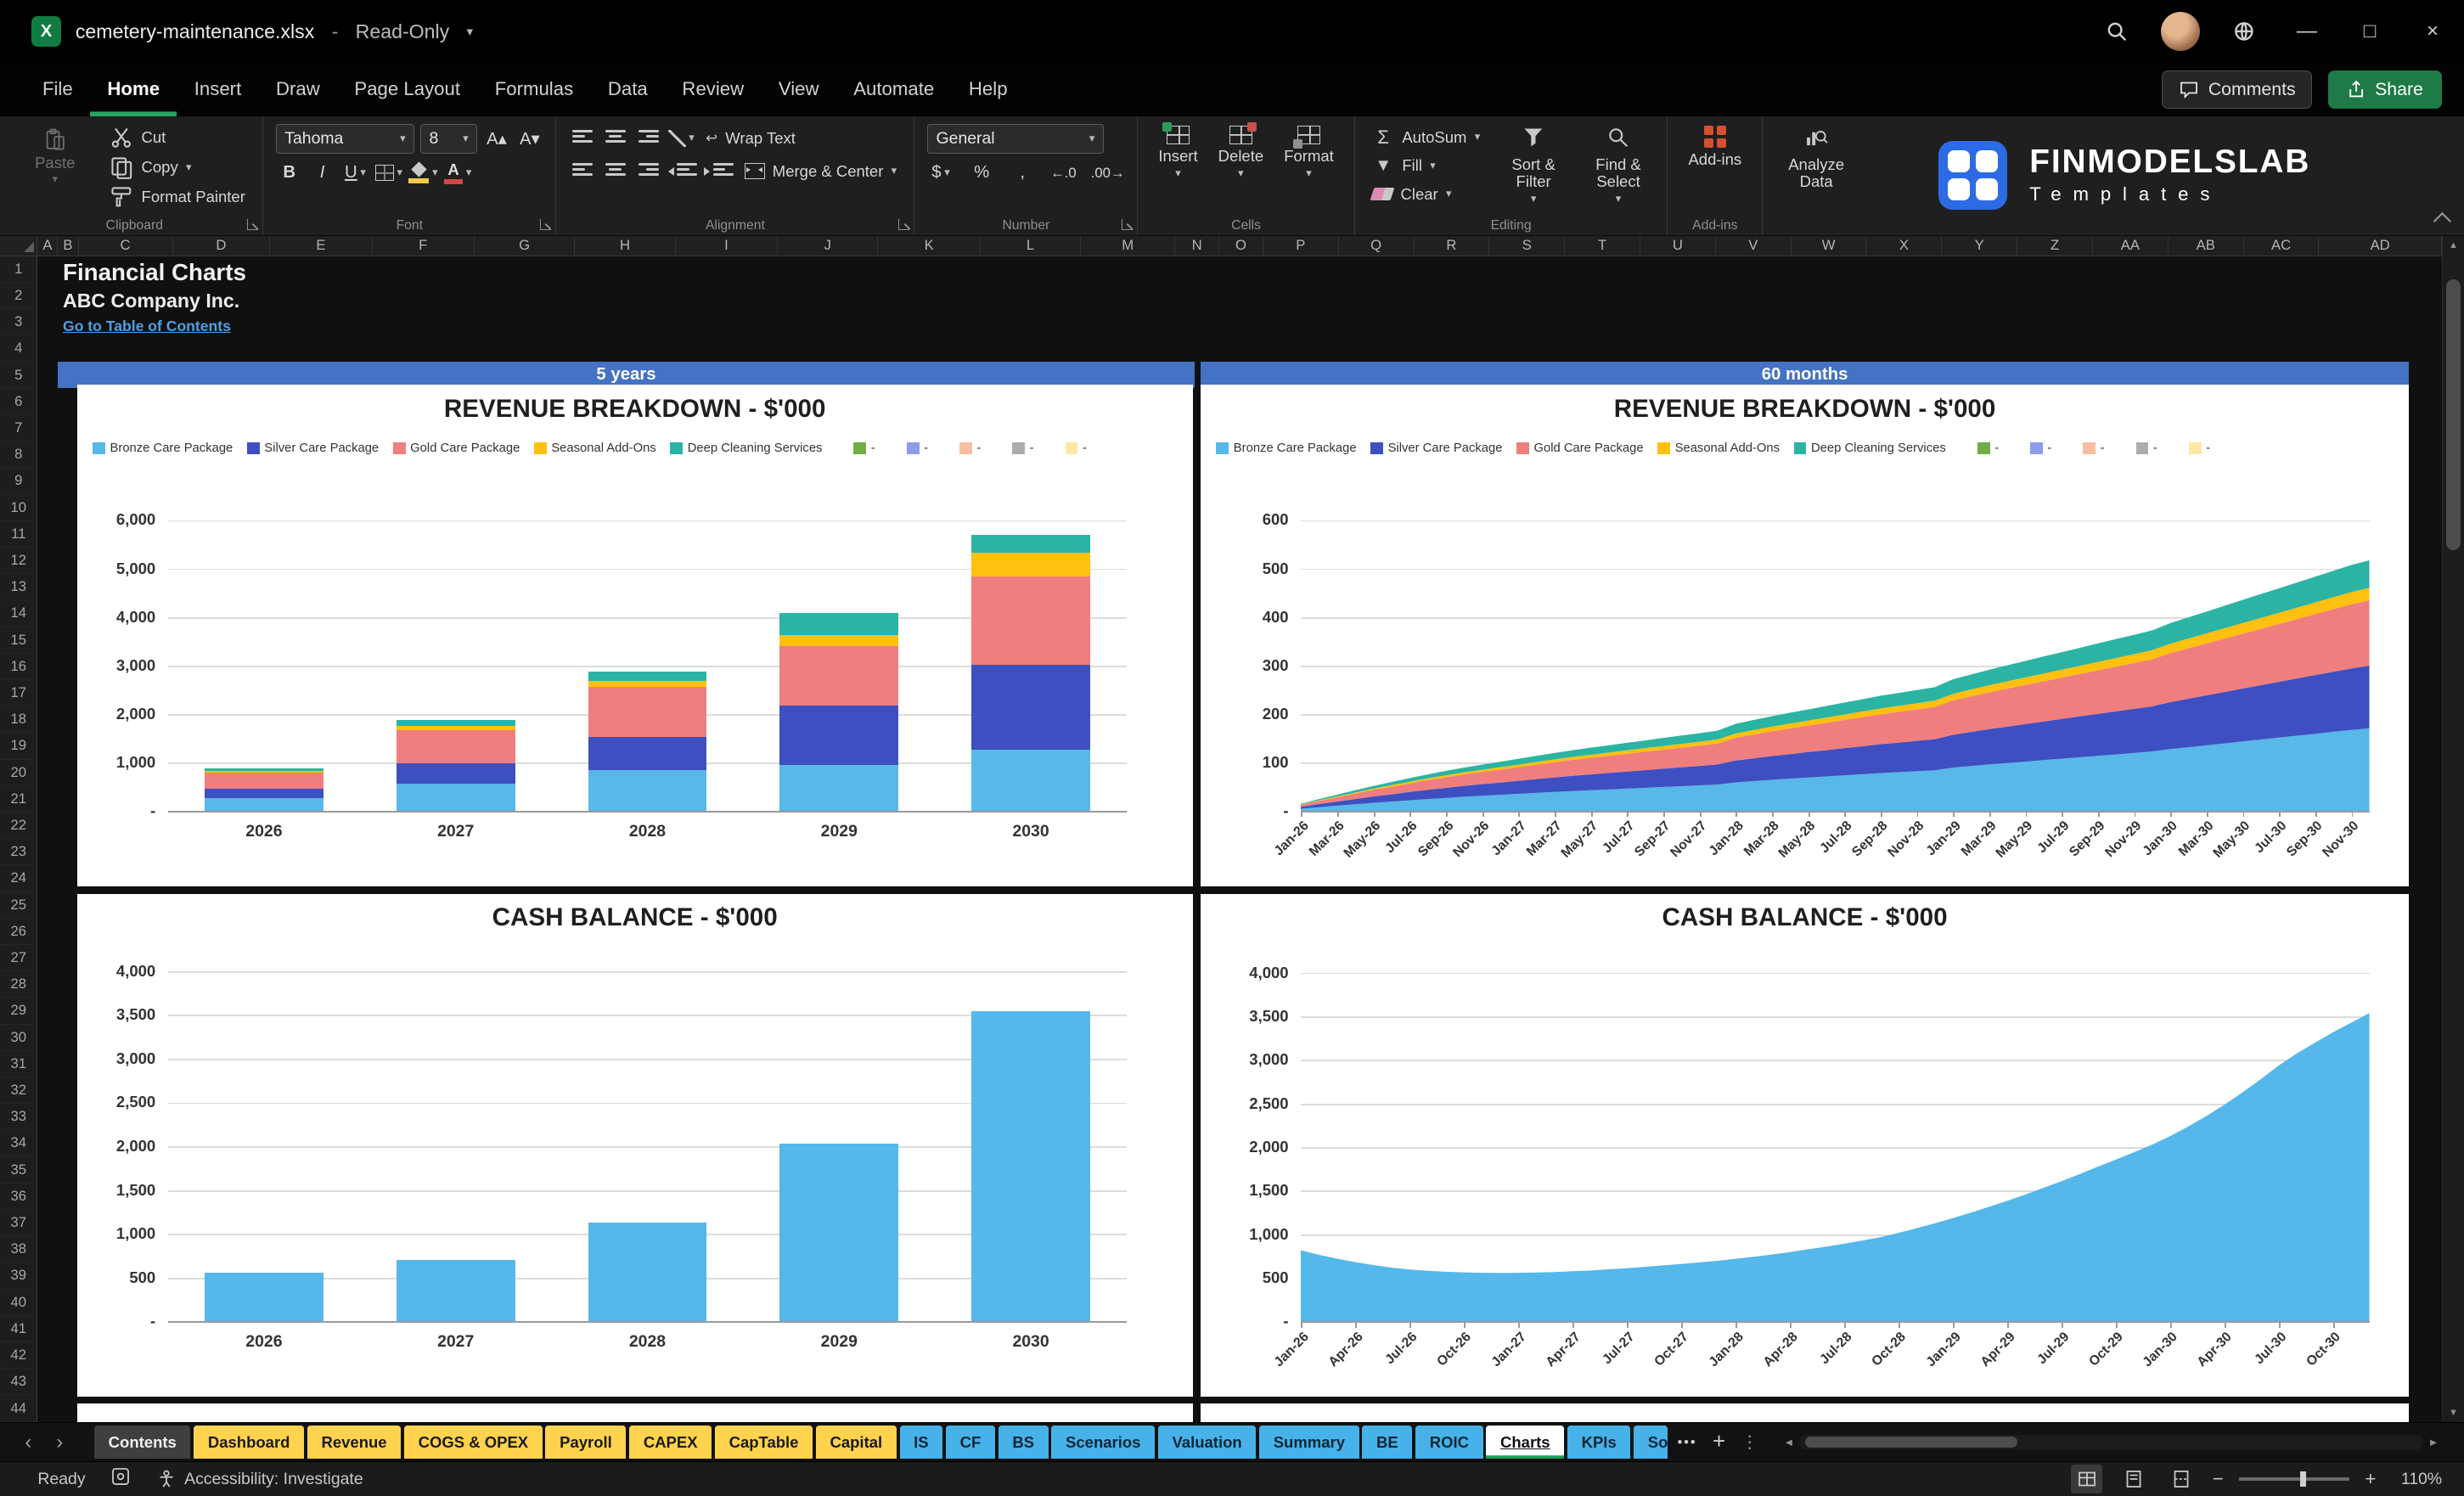 The height and width of the screenshot is (1496, 2464). What do you see at coordinates (1980, 245) in the screenshot?
I see `column-header-y: Y` at bounding box center [1980, 245].